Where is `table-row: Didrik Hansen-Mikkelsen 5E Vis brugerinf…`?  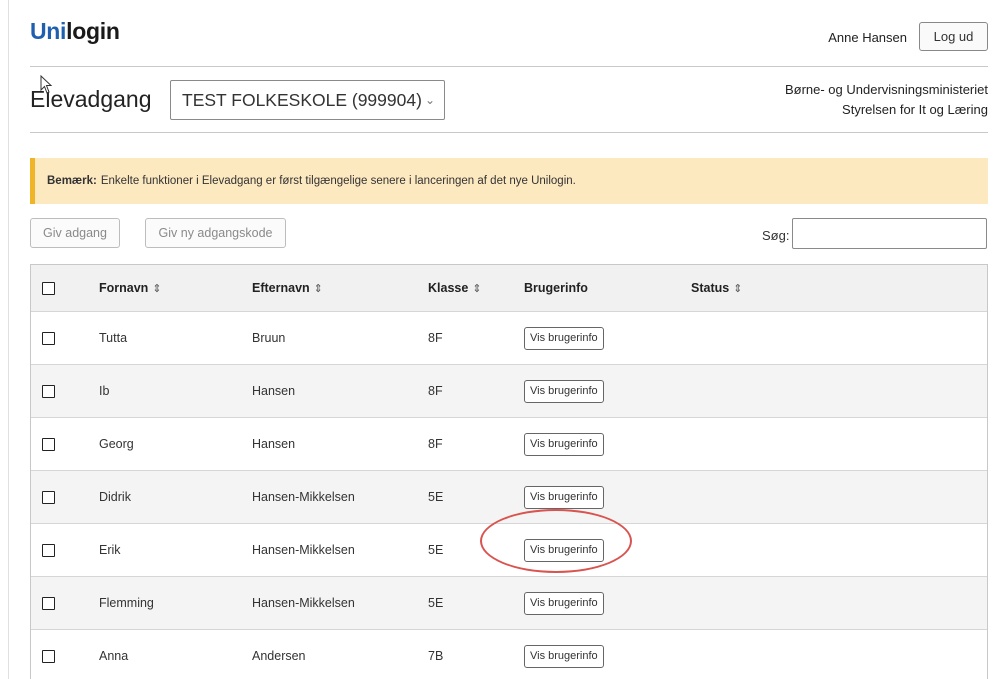 table-row: Didrik Hansen-Mikkelsen 5E Vis brugerinf… is located at coordinates (509, 497).